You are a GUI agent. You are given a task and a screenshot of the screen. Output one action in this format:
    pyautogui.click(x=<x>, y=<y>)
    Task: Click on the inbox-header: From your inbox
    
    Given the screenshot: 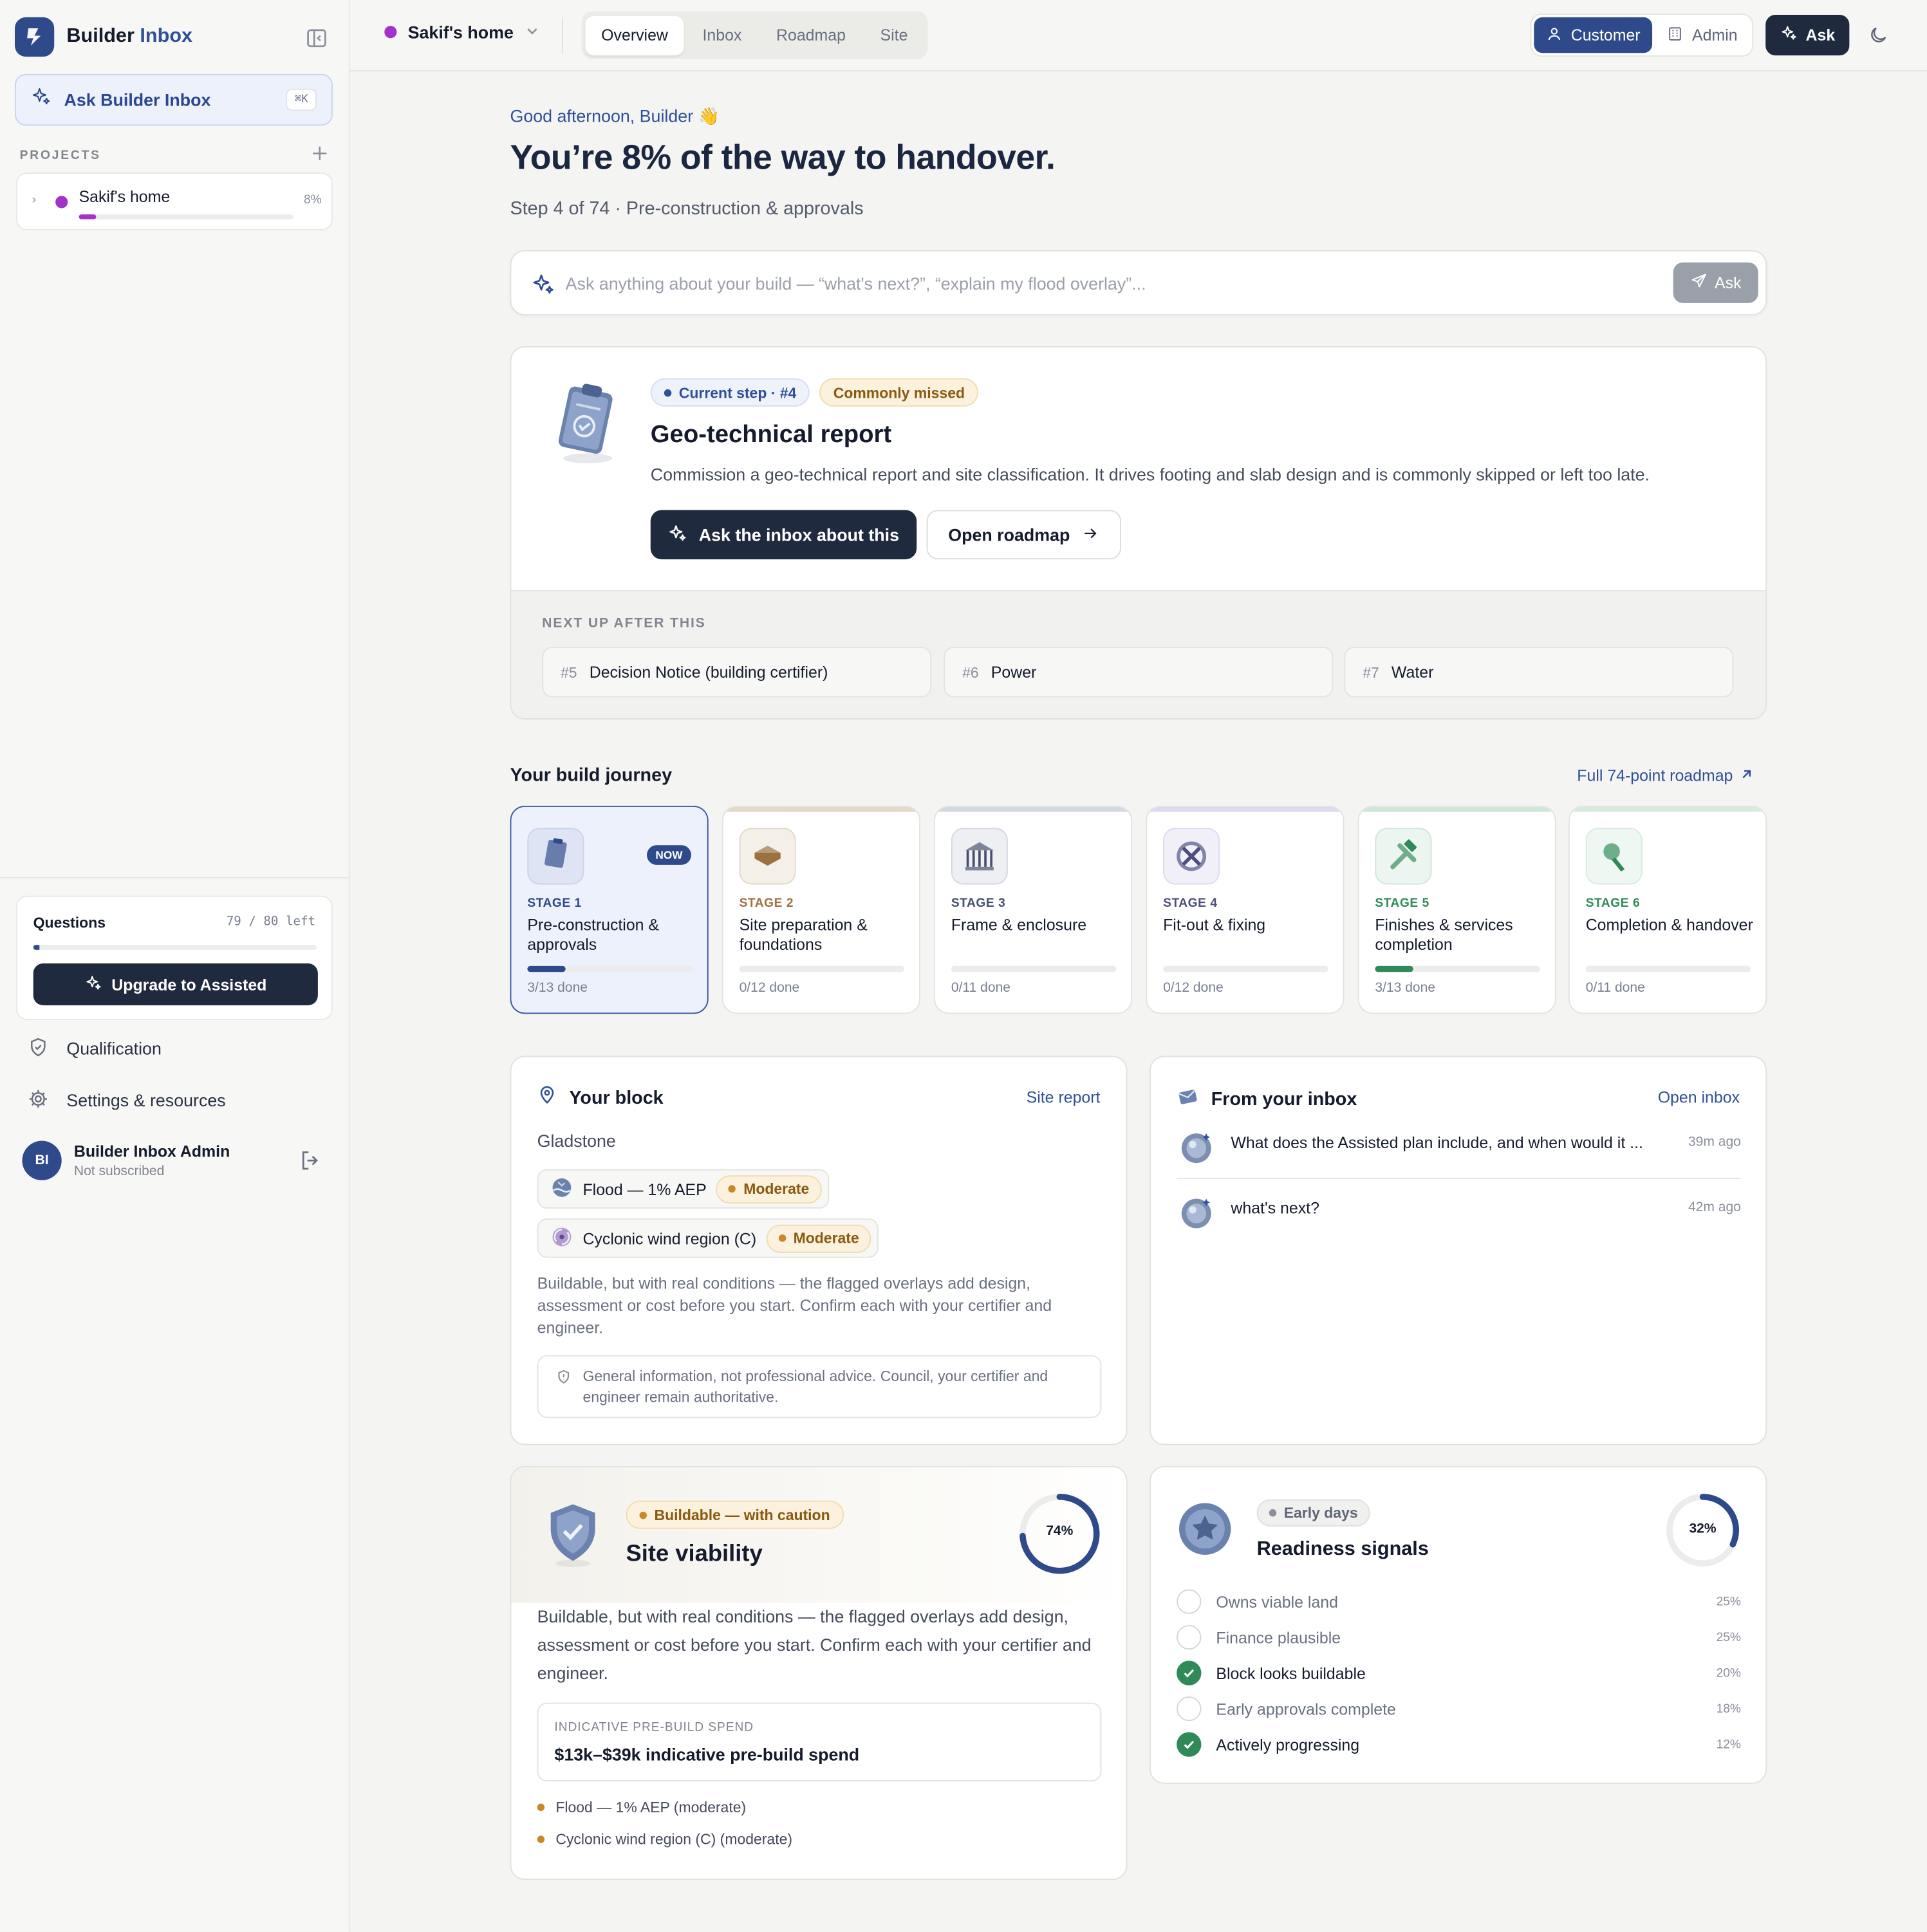 What is the action you would take?
    pyautogui.click(x=1267, y=1098)
    